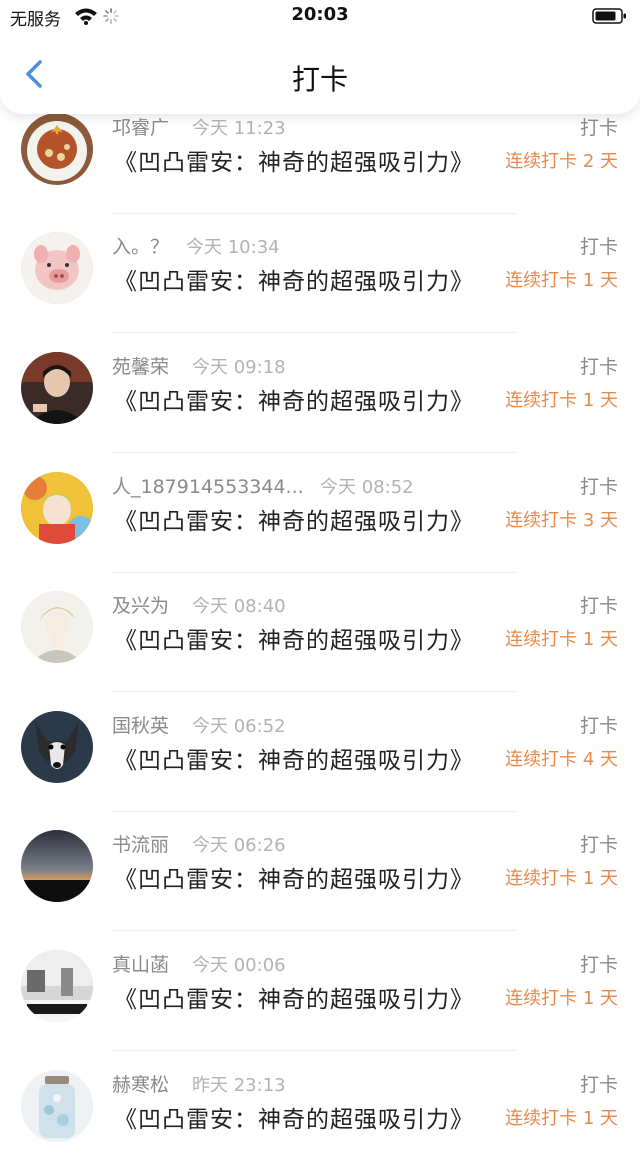 This screenshot has width=640, height=1172. What do you see at coordinates (140, 724) in the screenshot?
I see `user-name: 国秋英` at bounding box center [140, 724].